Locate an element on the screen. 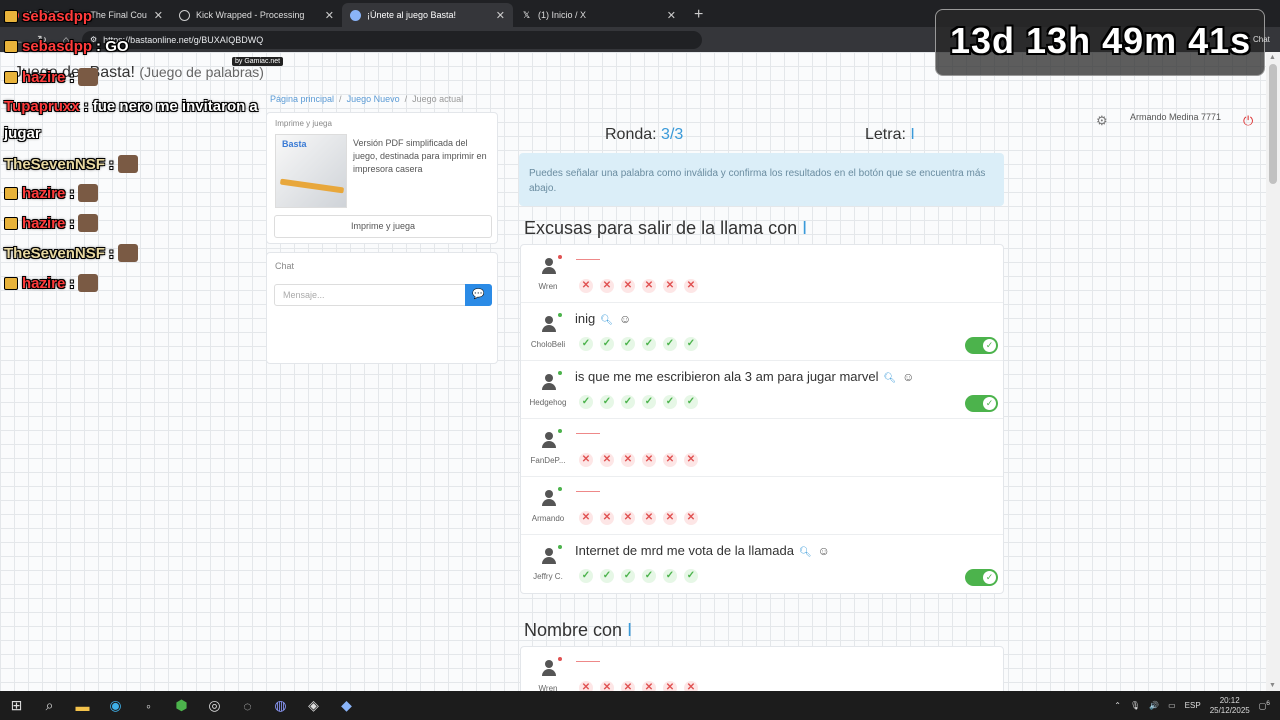  app-icon: ⬢ is located at coordinates (181, 705).